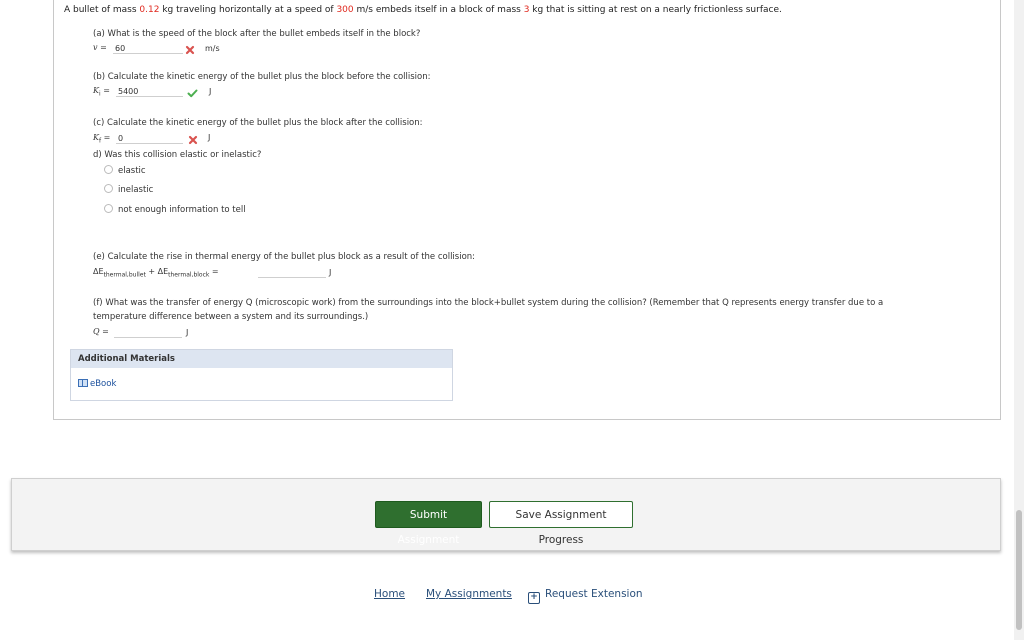  Describe the element at coordinates (148, 48) in the screenshot. I see `part-a-answer-input: 60` at that location.